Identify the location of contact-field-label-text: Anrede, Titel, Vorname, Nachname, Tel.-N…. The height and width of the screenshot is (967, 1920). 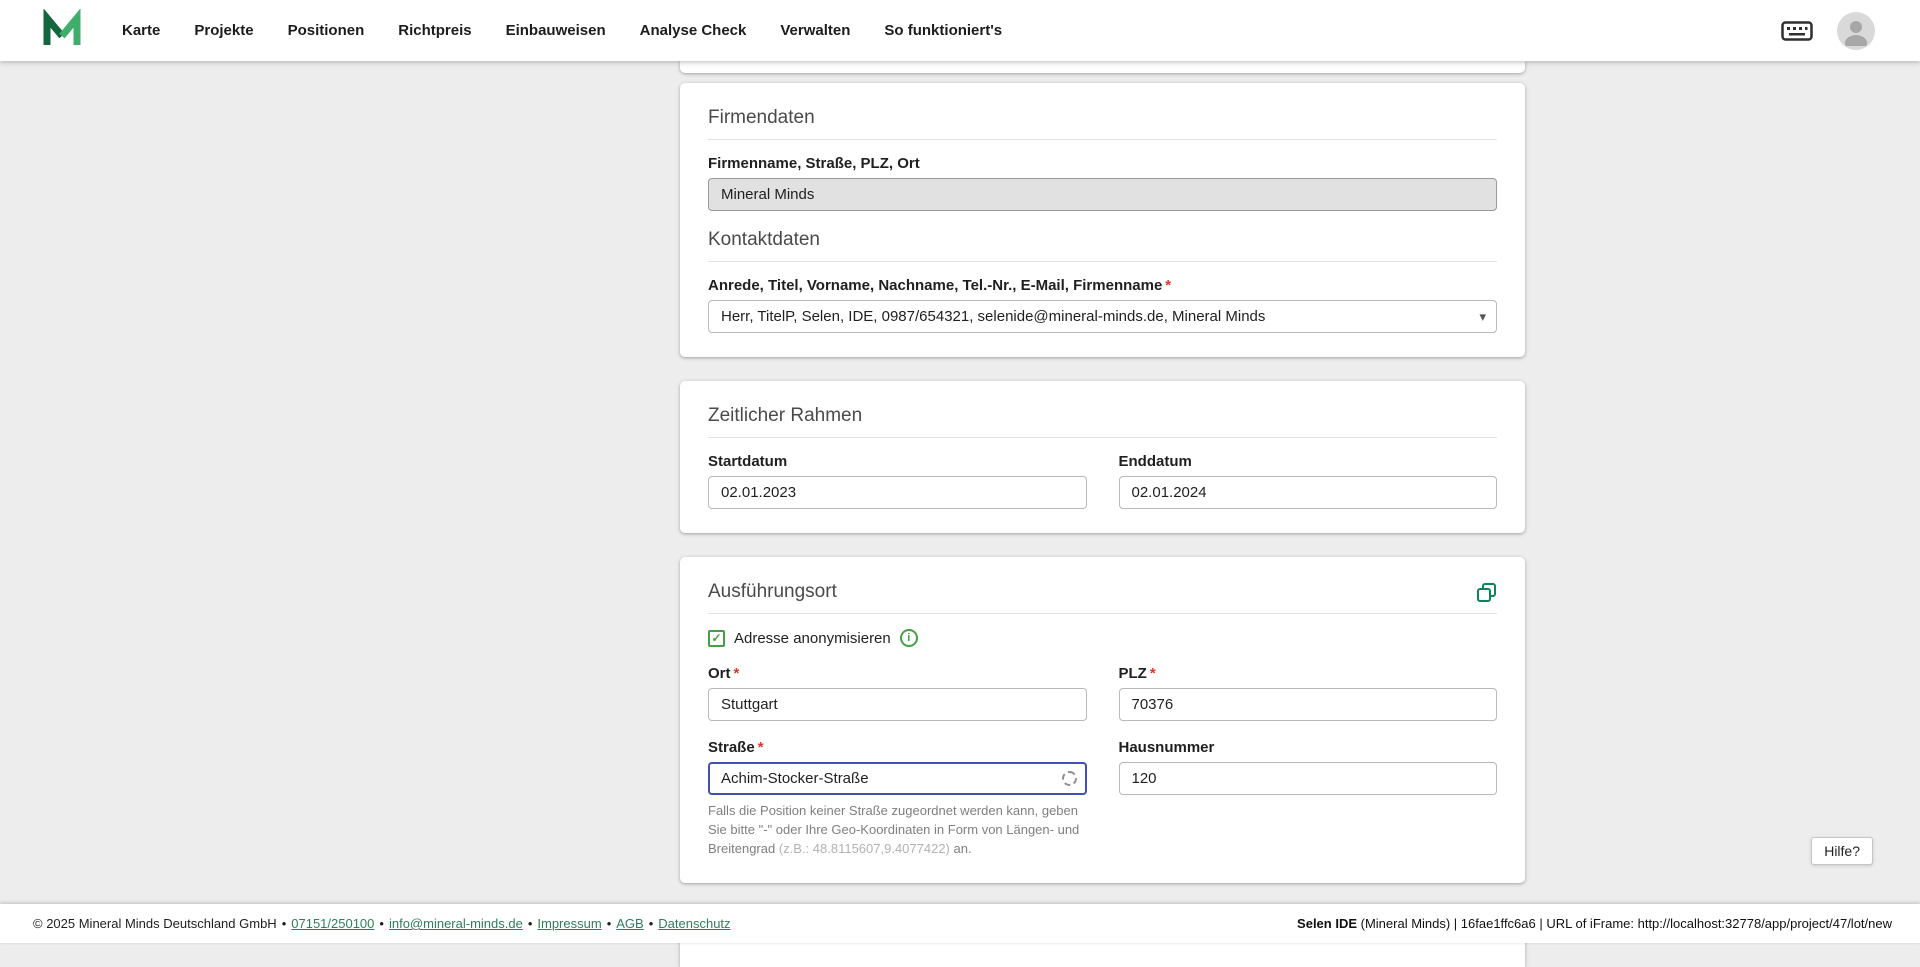
(935, 285).